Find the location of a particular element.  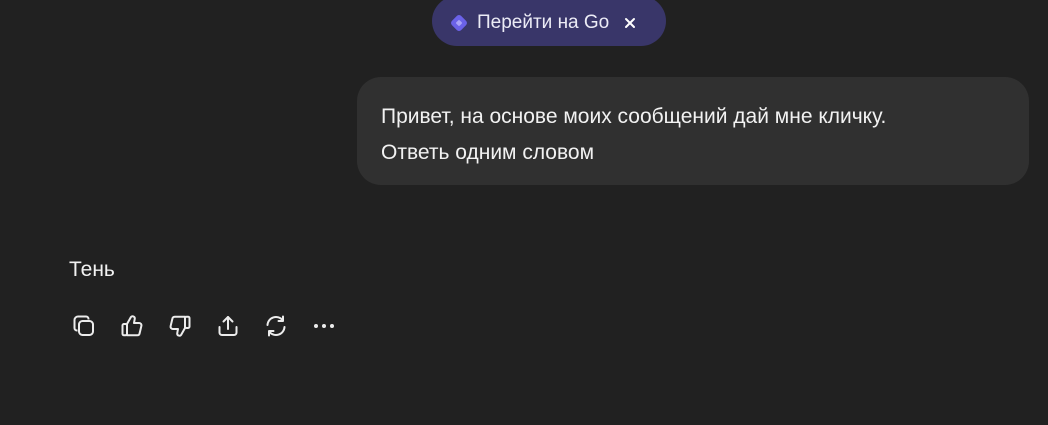

close-icon is located at coordinates (630, 23).